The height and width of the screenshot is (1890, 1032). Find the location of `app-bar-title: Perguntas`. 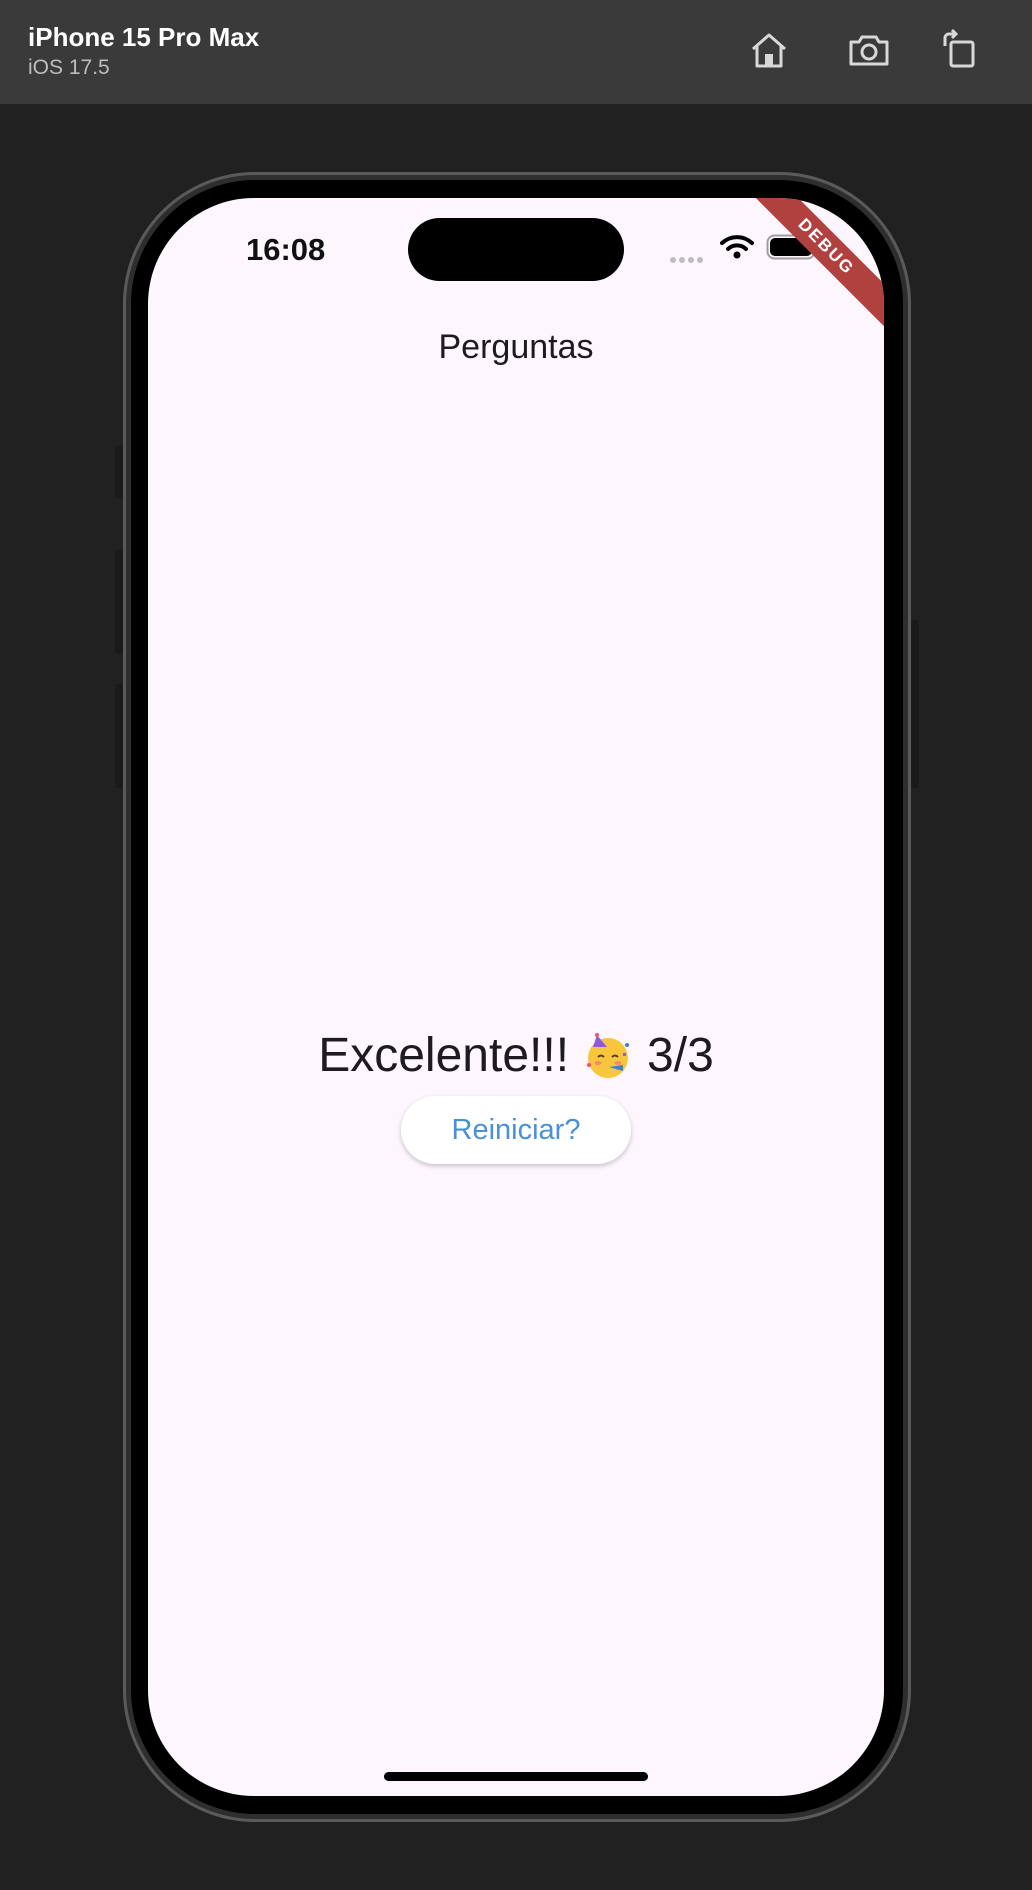

app-bar-title: Perguntas is located at coordinates (516, 347).